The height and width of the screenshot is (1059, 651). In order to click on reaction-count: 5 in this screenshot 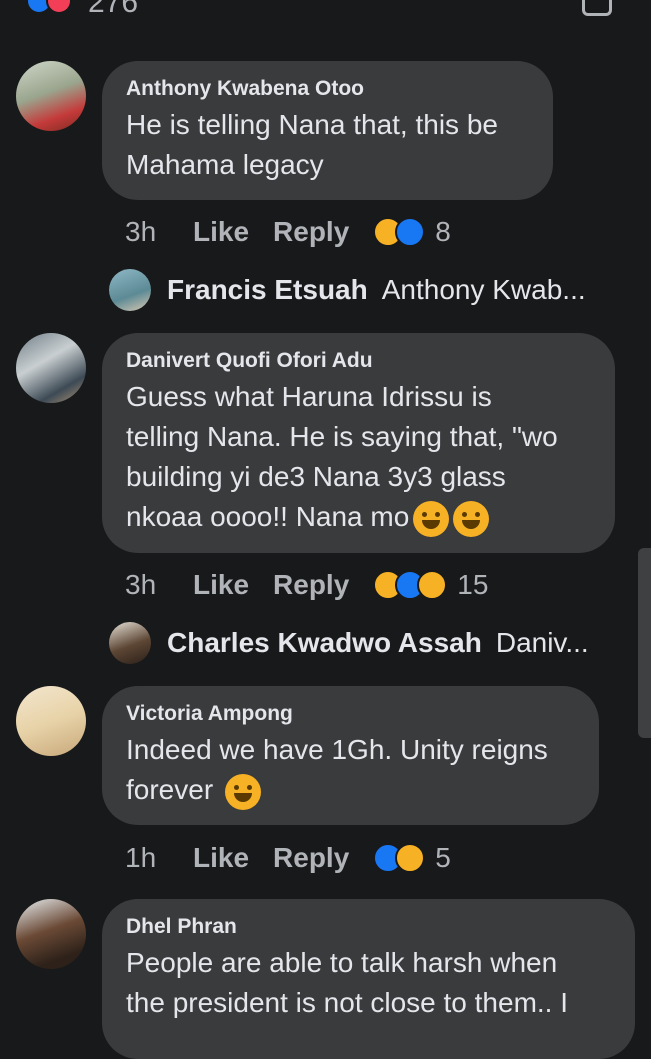, I will do `click(443, 858)`.